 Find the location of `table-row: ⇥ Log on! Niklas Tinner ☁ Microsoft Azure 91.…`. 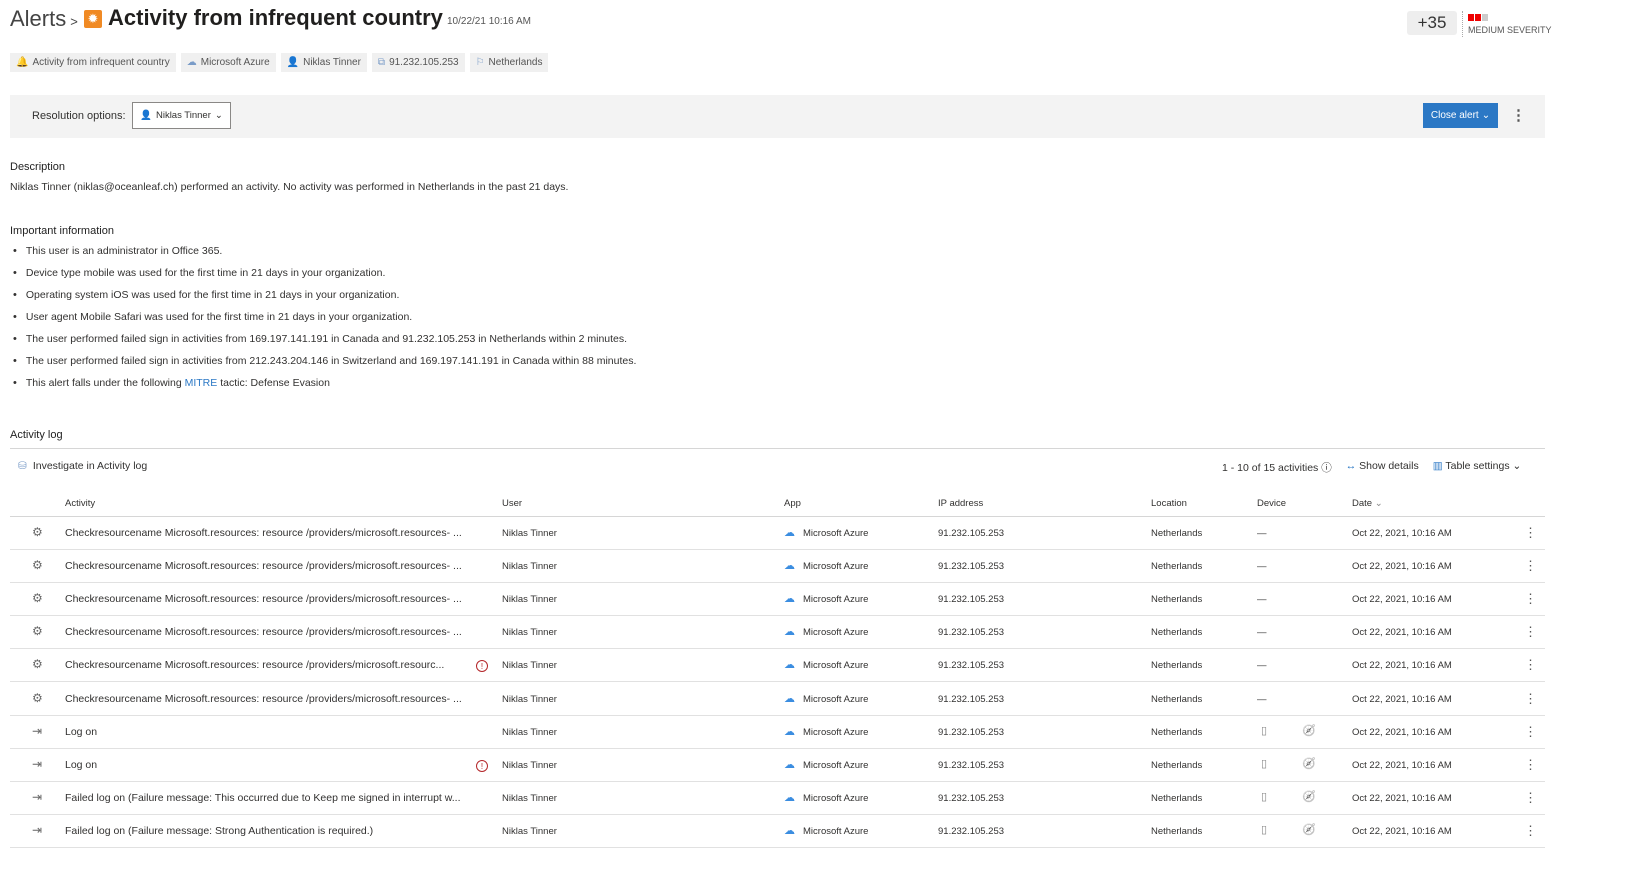

table-row: ⇥ Log on! Niklas Tinner ☁ Microsoft Azure 91.… is located at coordinates (777, 765).